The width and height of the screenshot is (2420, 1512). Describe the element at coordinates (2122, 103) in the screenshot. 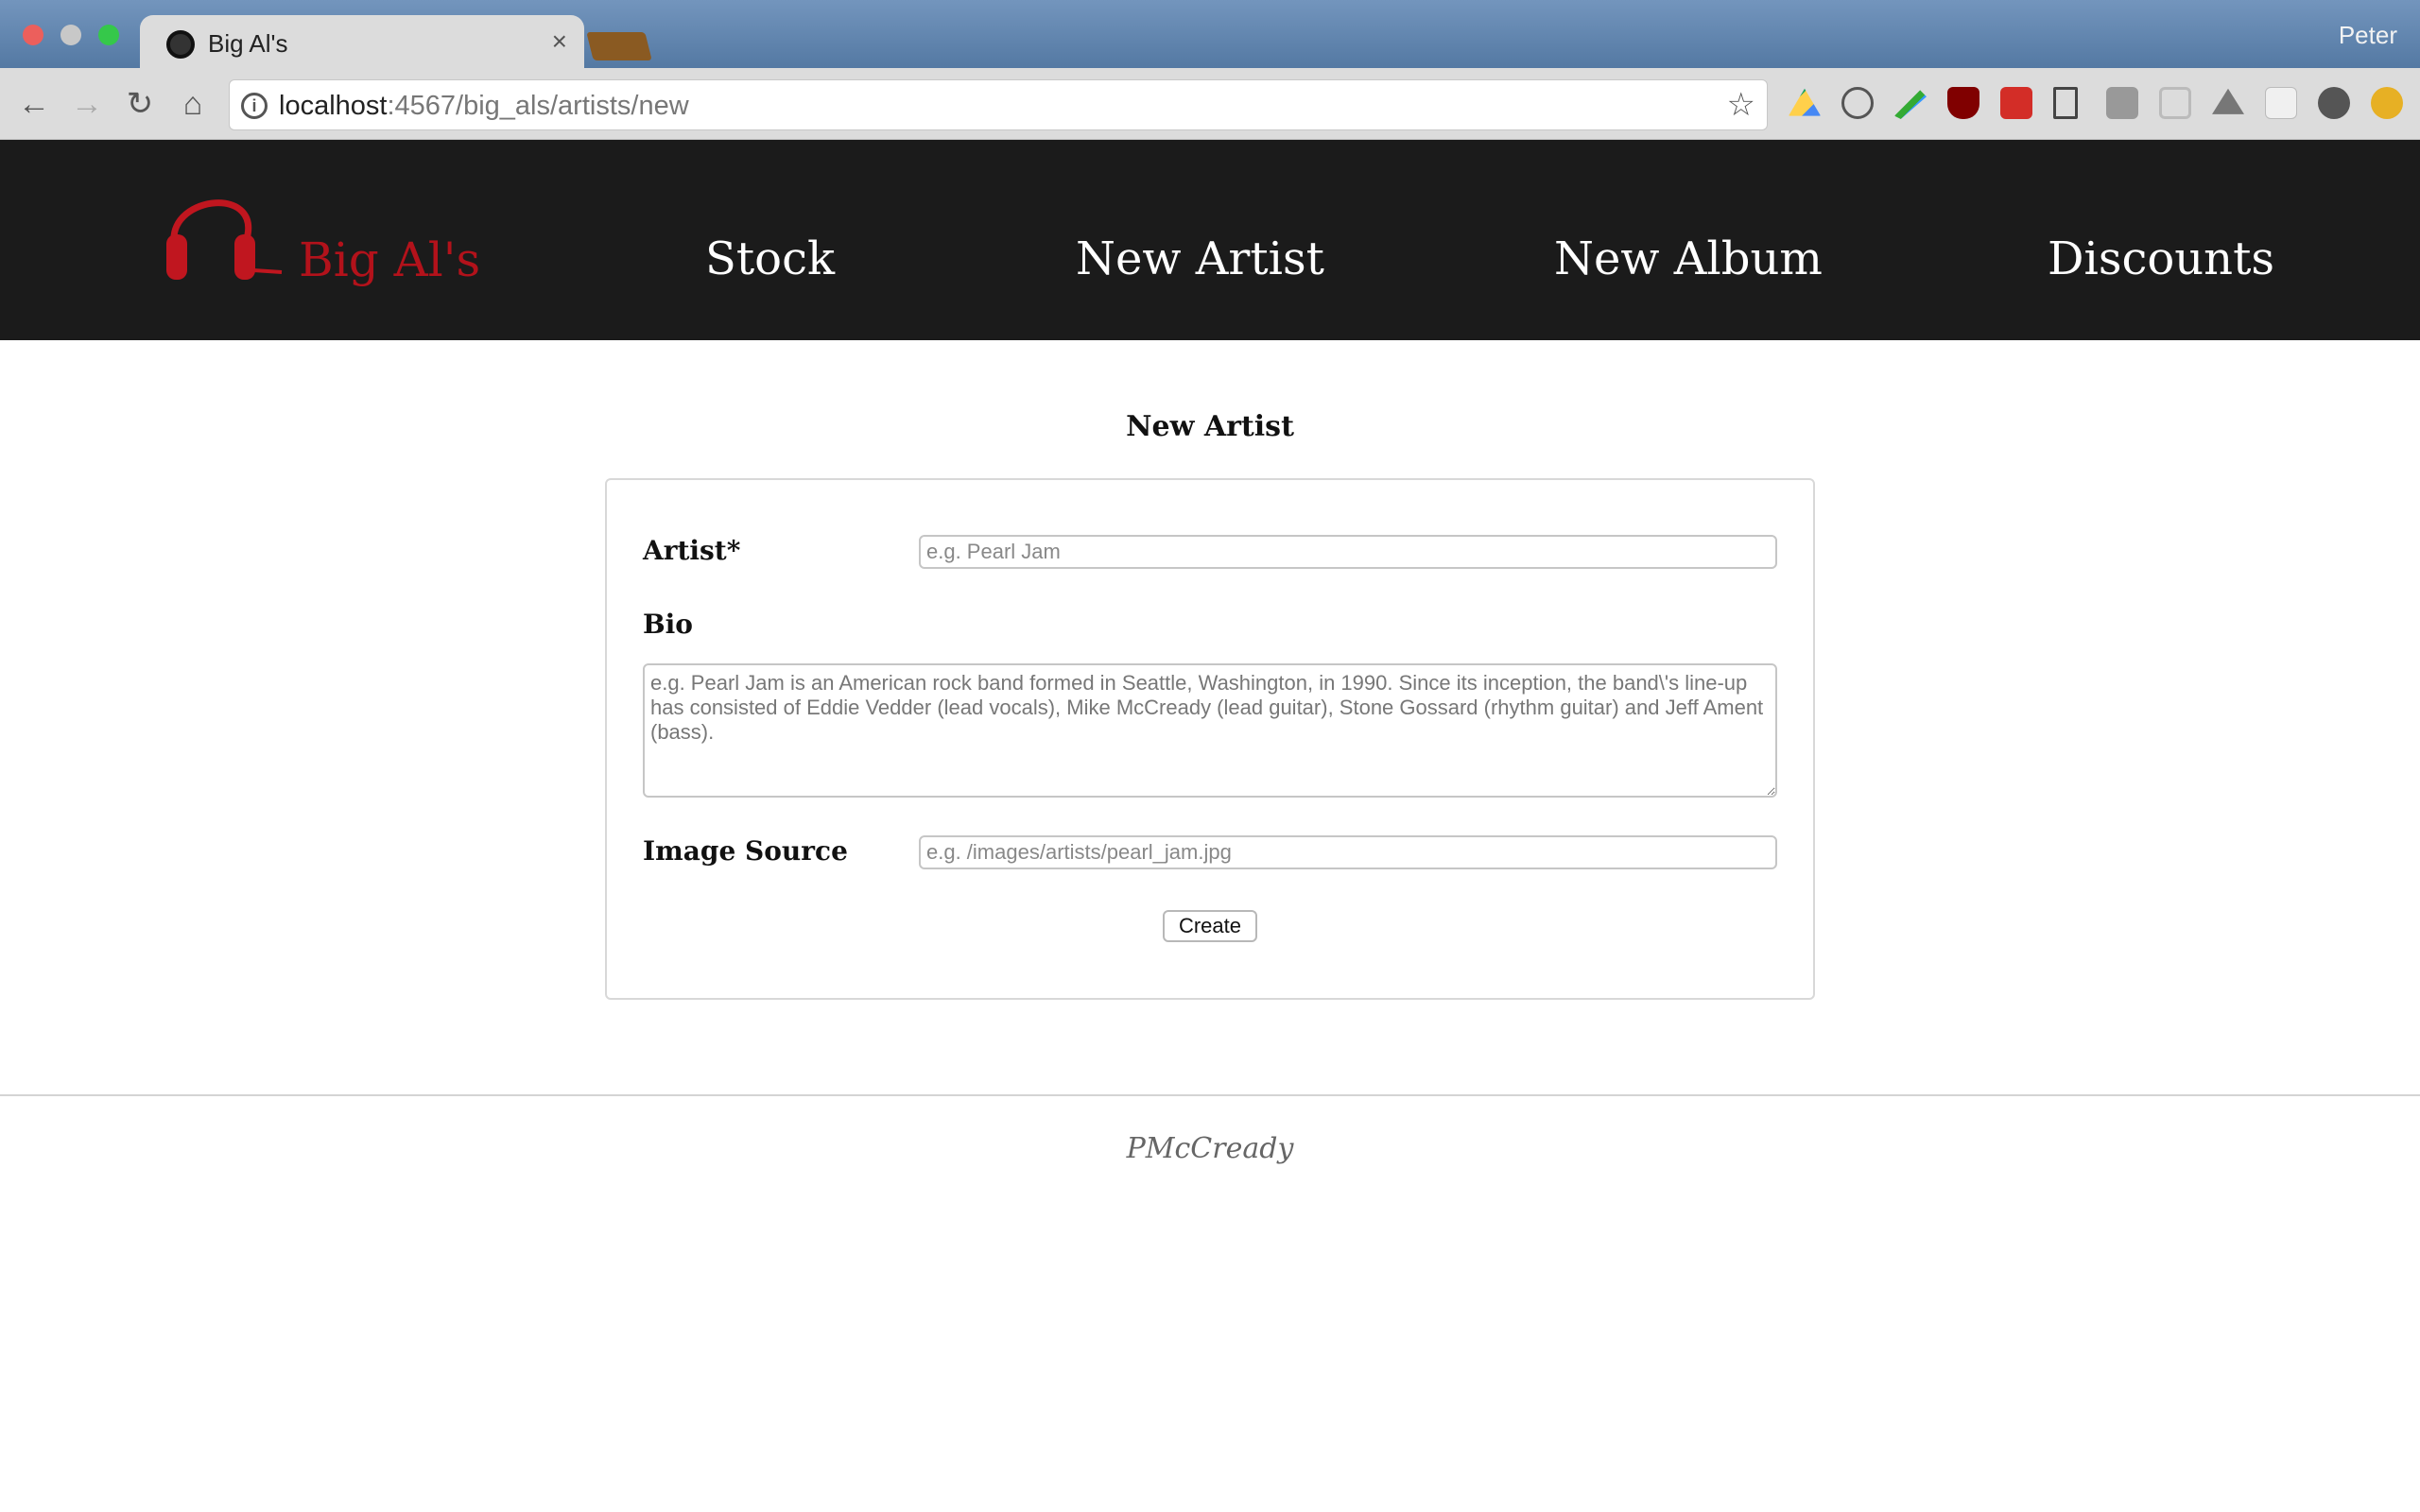

I see `window-icon` at that location.